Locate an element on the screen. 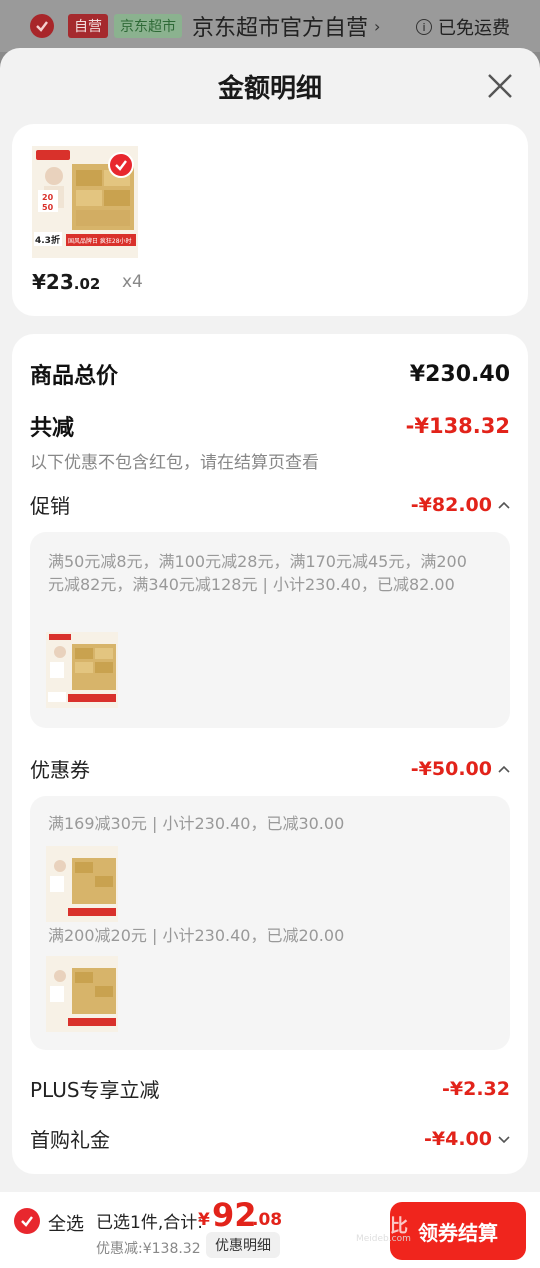 The height and width of the screenshot is (1268, 540). sheet-title: 金额明细 is located at coordinates (269, 89).